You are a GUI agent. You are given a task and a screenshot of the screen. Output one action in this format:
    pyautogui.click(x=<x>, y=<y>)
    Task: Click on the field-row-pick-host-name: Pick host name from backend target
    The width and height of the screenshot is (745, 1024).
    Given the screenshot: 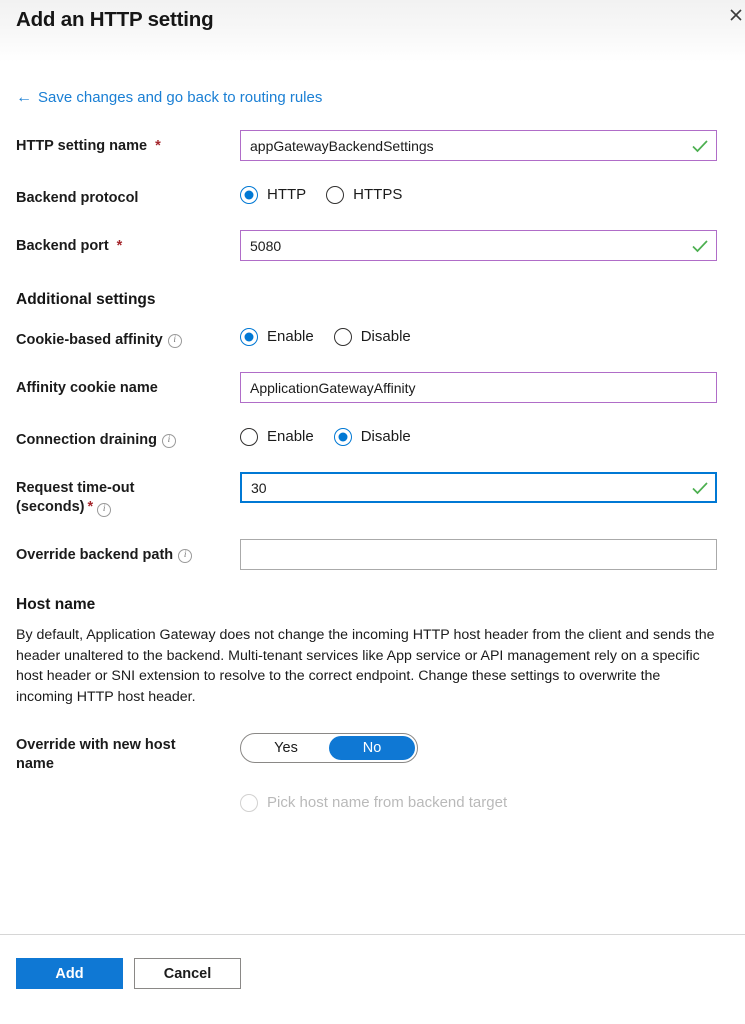 What is the action you would take?
    pyautogui.click(x=372, y=803)
    